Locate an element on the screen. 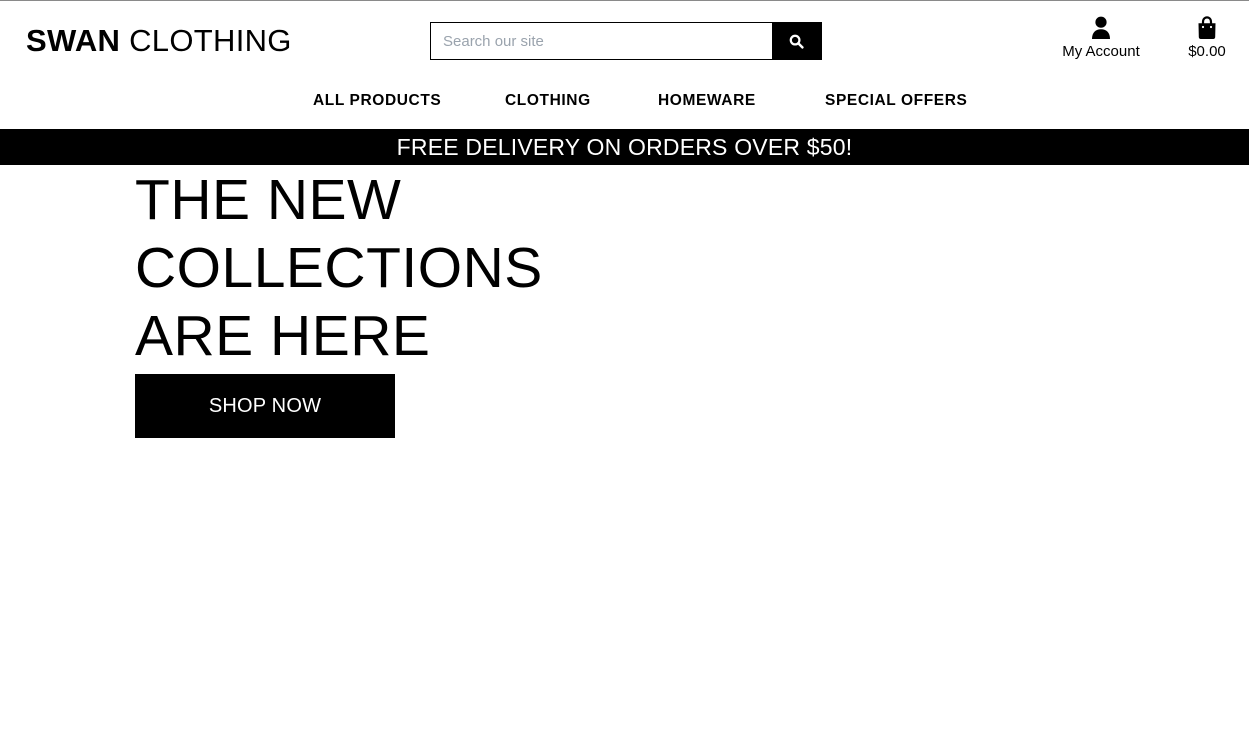 This screenshot has height=734, width=1249. search-form is located at coordinates (626, 41).